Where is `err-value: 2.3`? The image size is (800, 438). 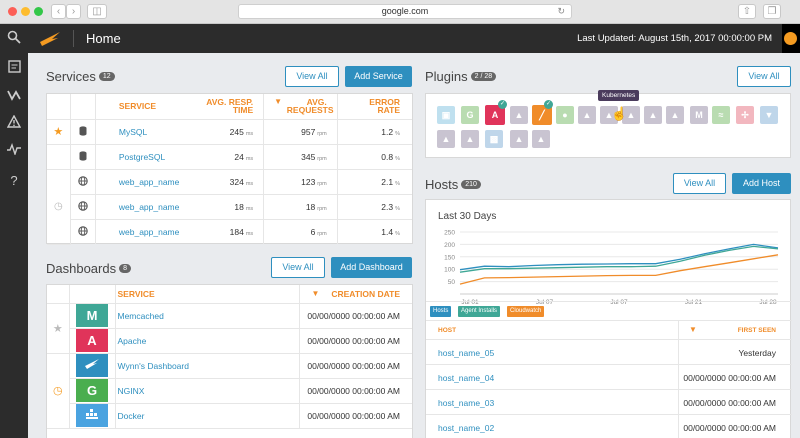 err-value: 2.3 is located at coordinates (387, 206).